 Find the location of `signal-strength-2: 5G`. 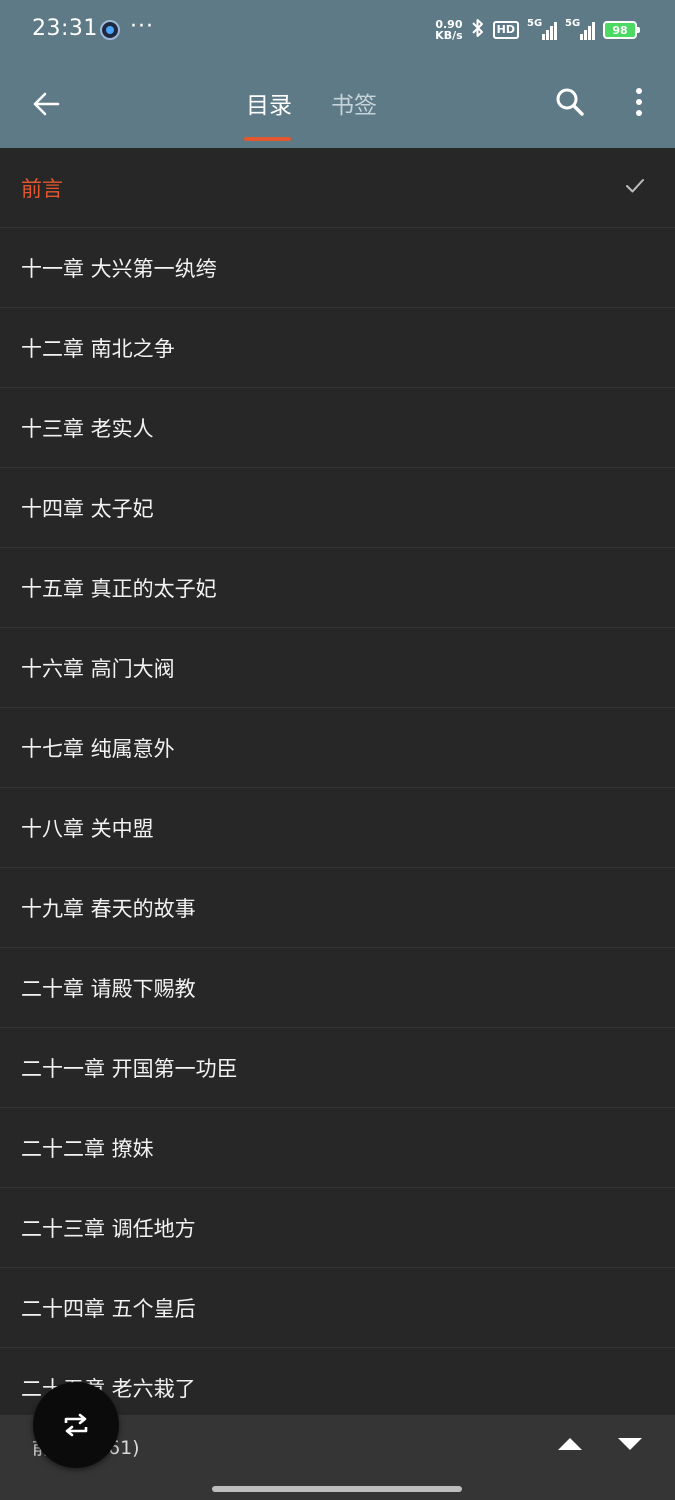

signal-strength-2: 5G is located at coordinates (580, 29).